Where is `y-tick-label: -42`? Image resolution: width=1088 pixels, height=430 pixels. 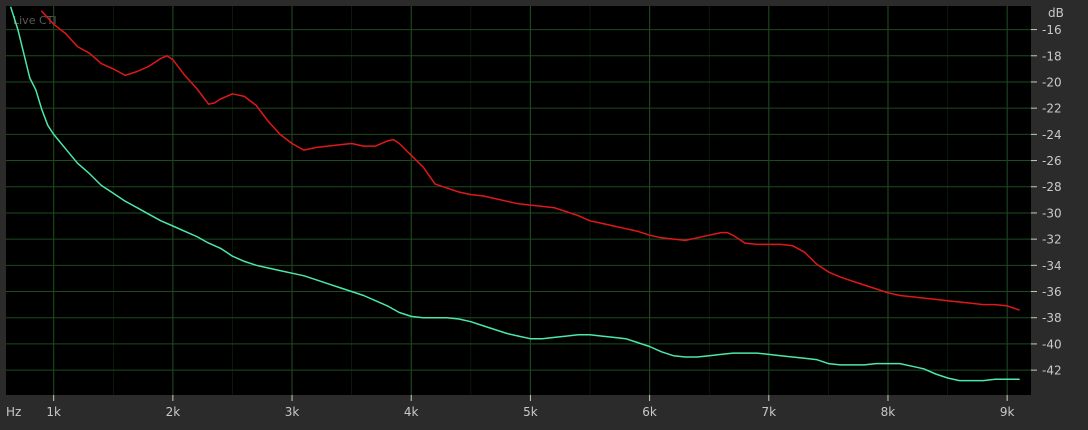
y-tick-label: -42 is located at coordinates (1052, 371).